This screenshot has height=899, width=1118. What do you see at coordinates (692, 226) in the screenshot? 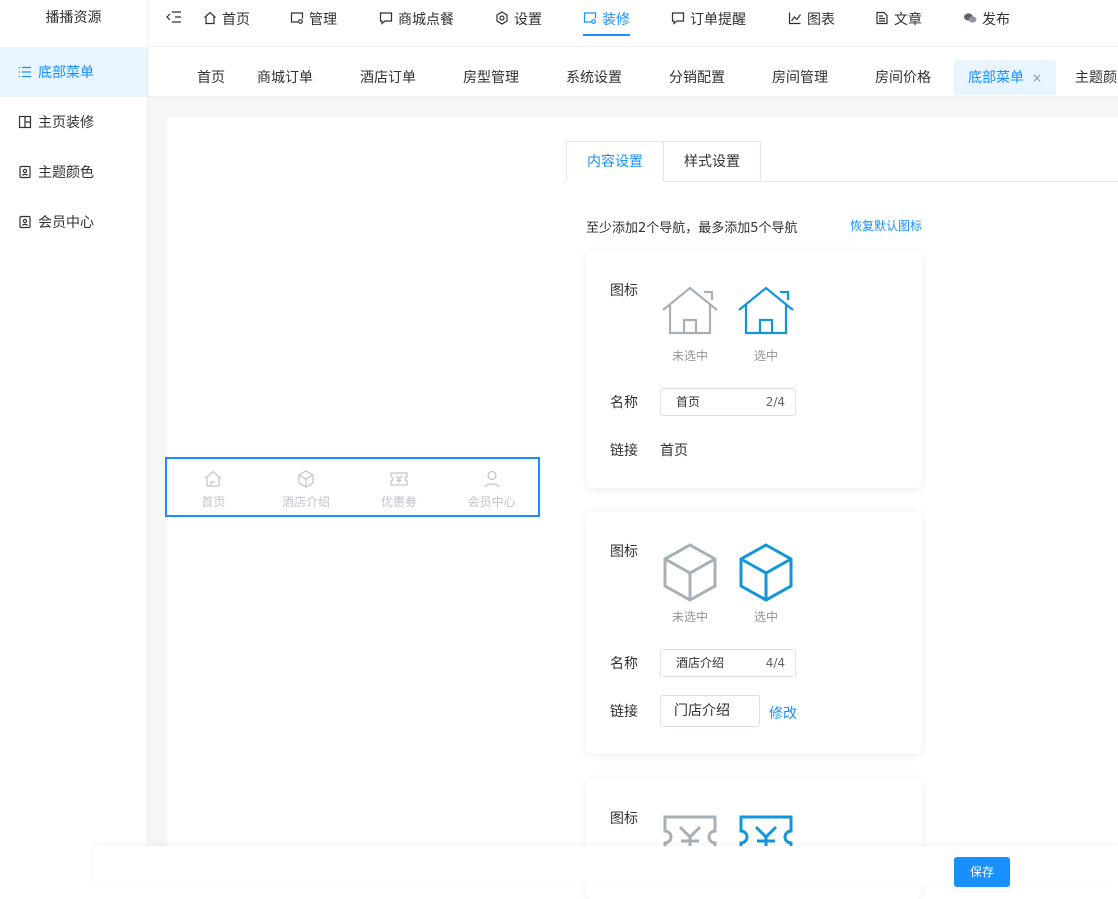
I see `nav-count-hint: 至少添加2个导航，最多添加5个导航` at bounding box center [692, 226].